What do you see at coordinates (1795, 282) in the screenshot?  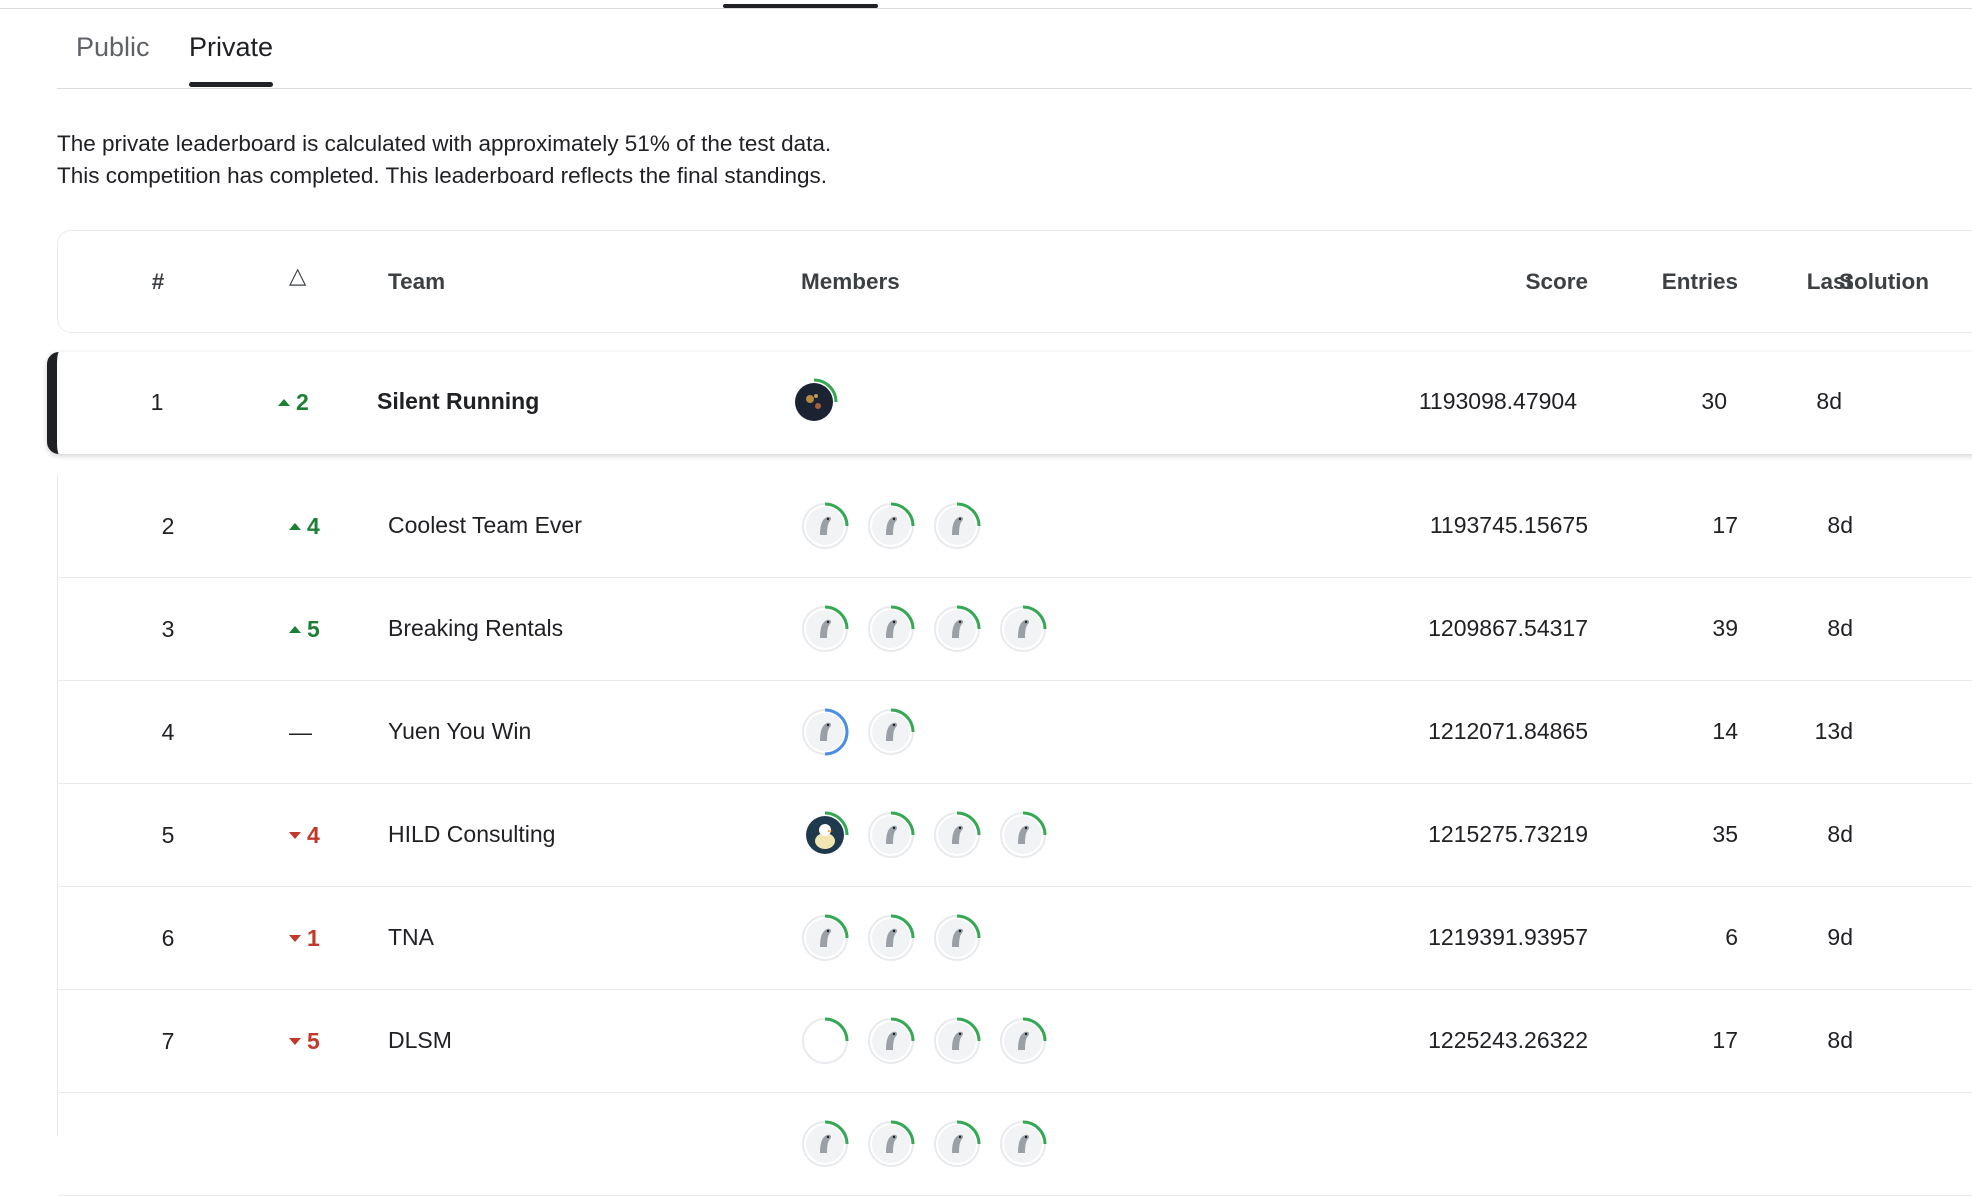 I see `header-last: Last` at bounding box center [1795, 282].